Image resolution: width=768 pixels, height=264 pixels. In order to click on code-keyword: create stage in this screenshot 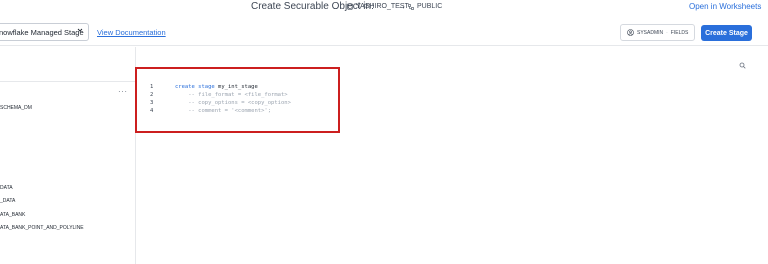, I will do `click(195, 87)`.